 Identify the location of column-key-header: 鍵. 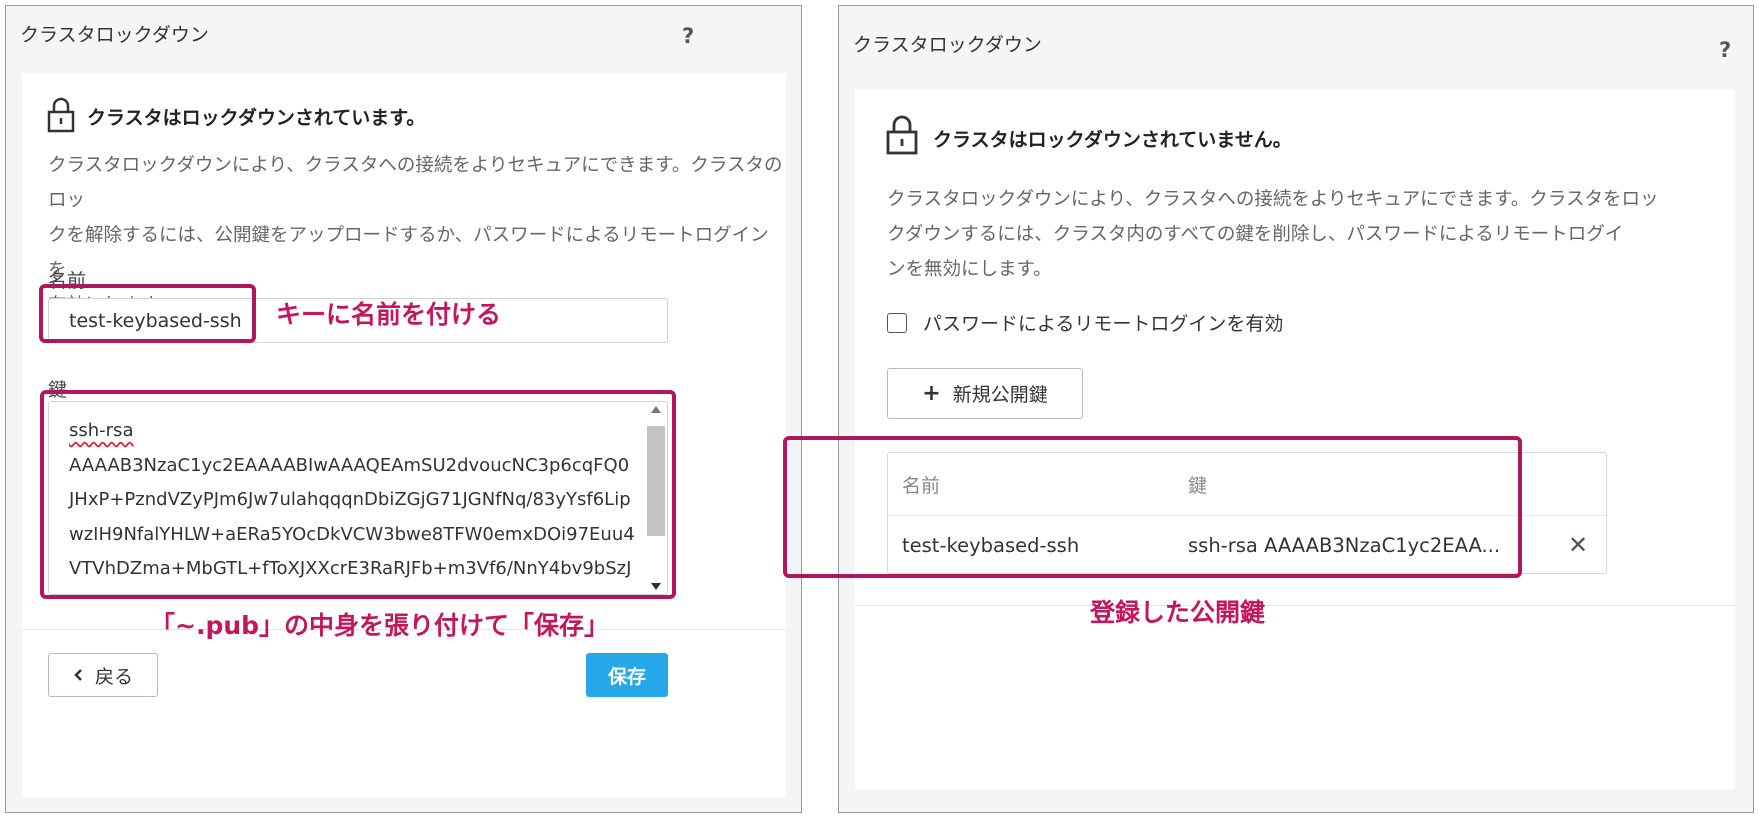
(1198, 486).